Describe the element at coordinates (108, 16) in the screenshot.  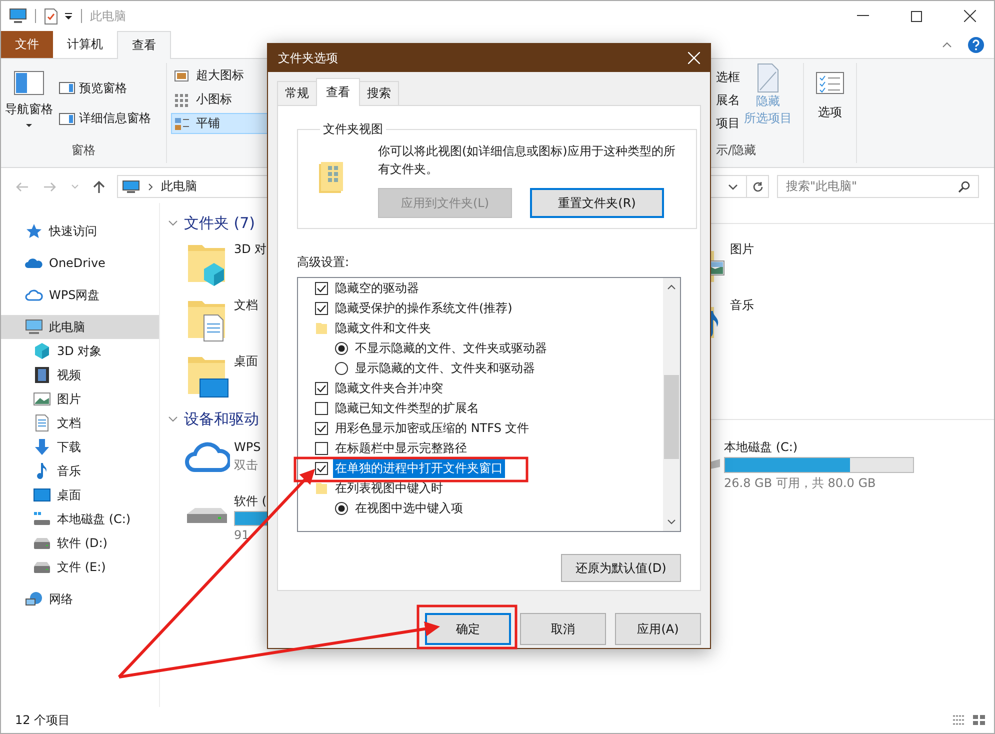
I see `window-title: 此电脑` at that location.